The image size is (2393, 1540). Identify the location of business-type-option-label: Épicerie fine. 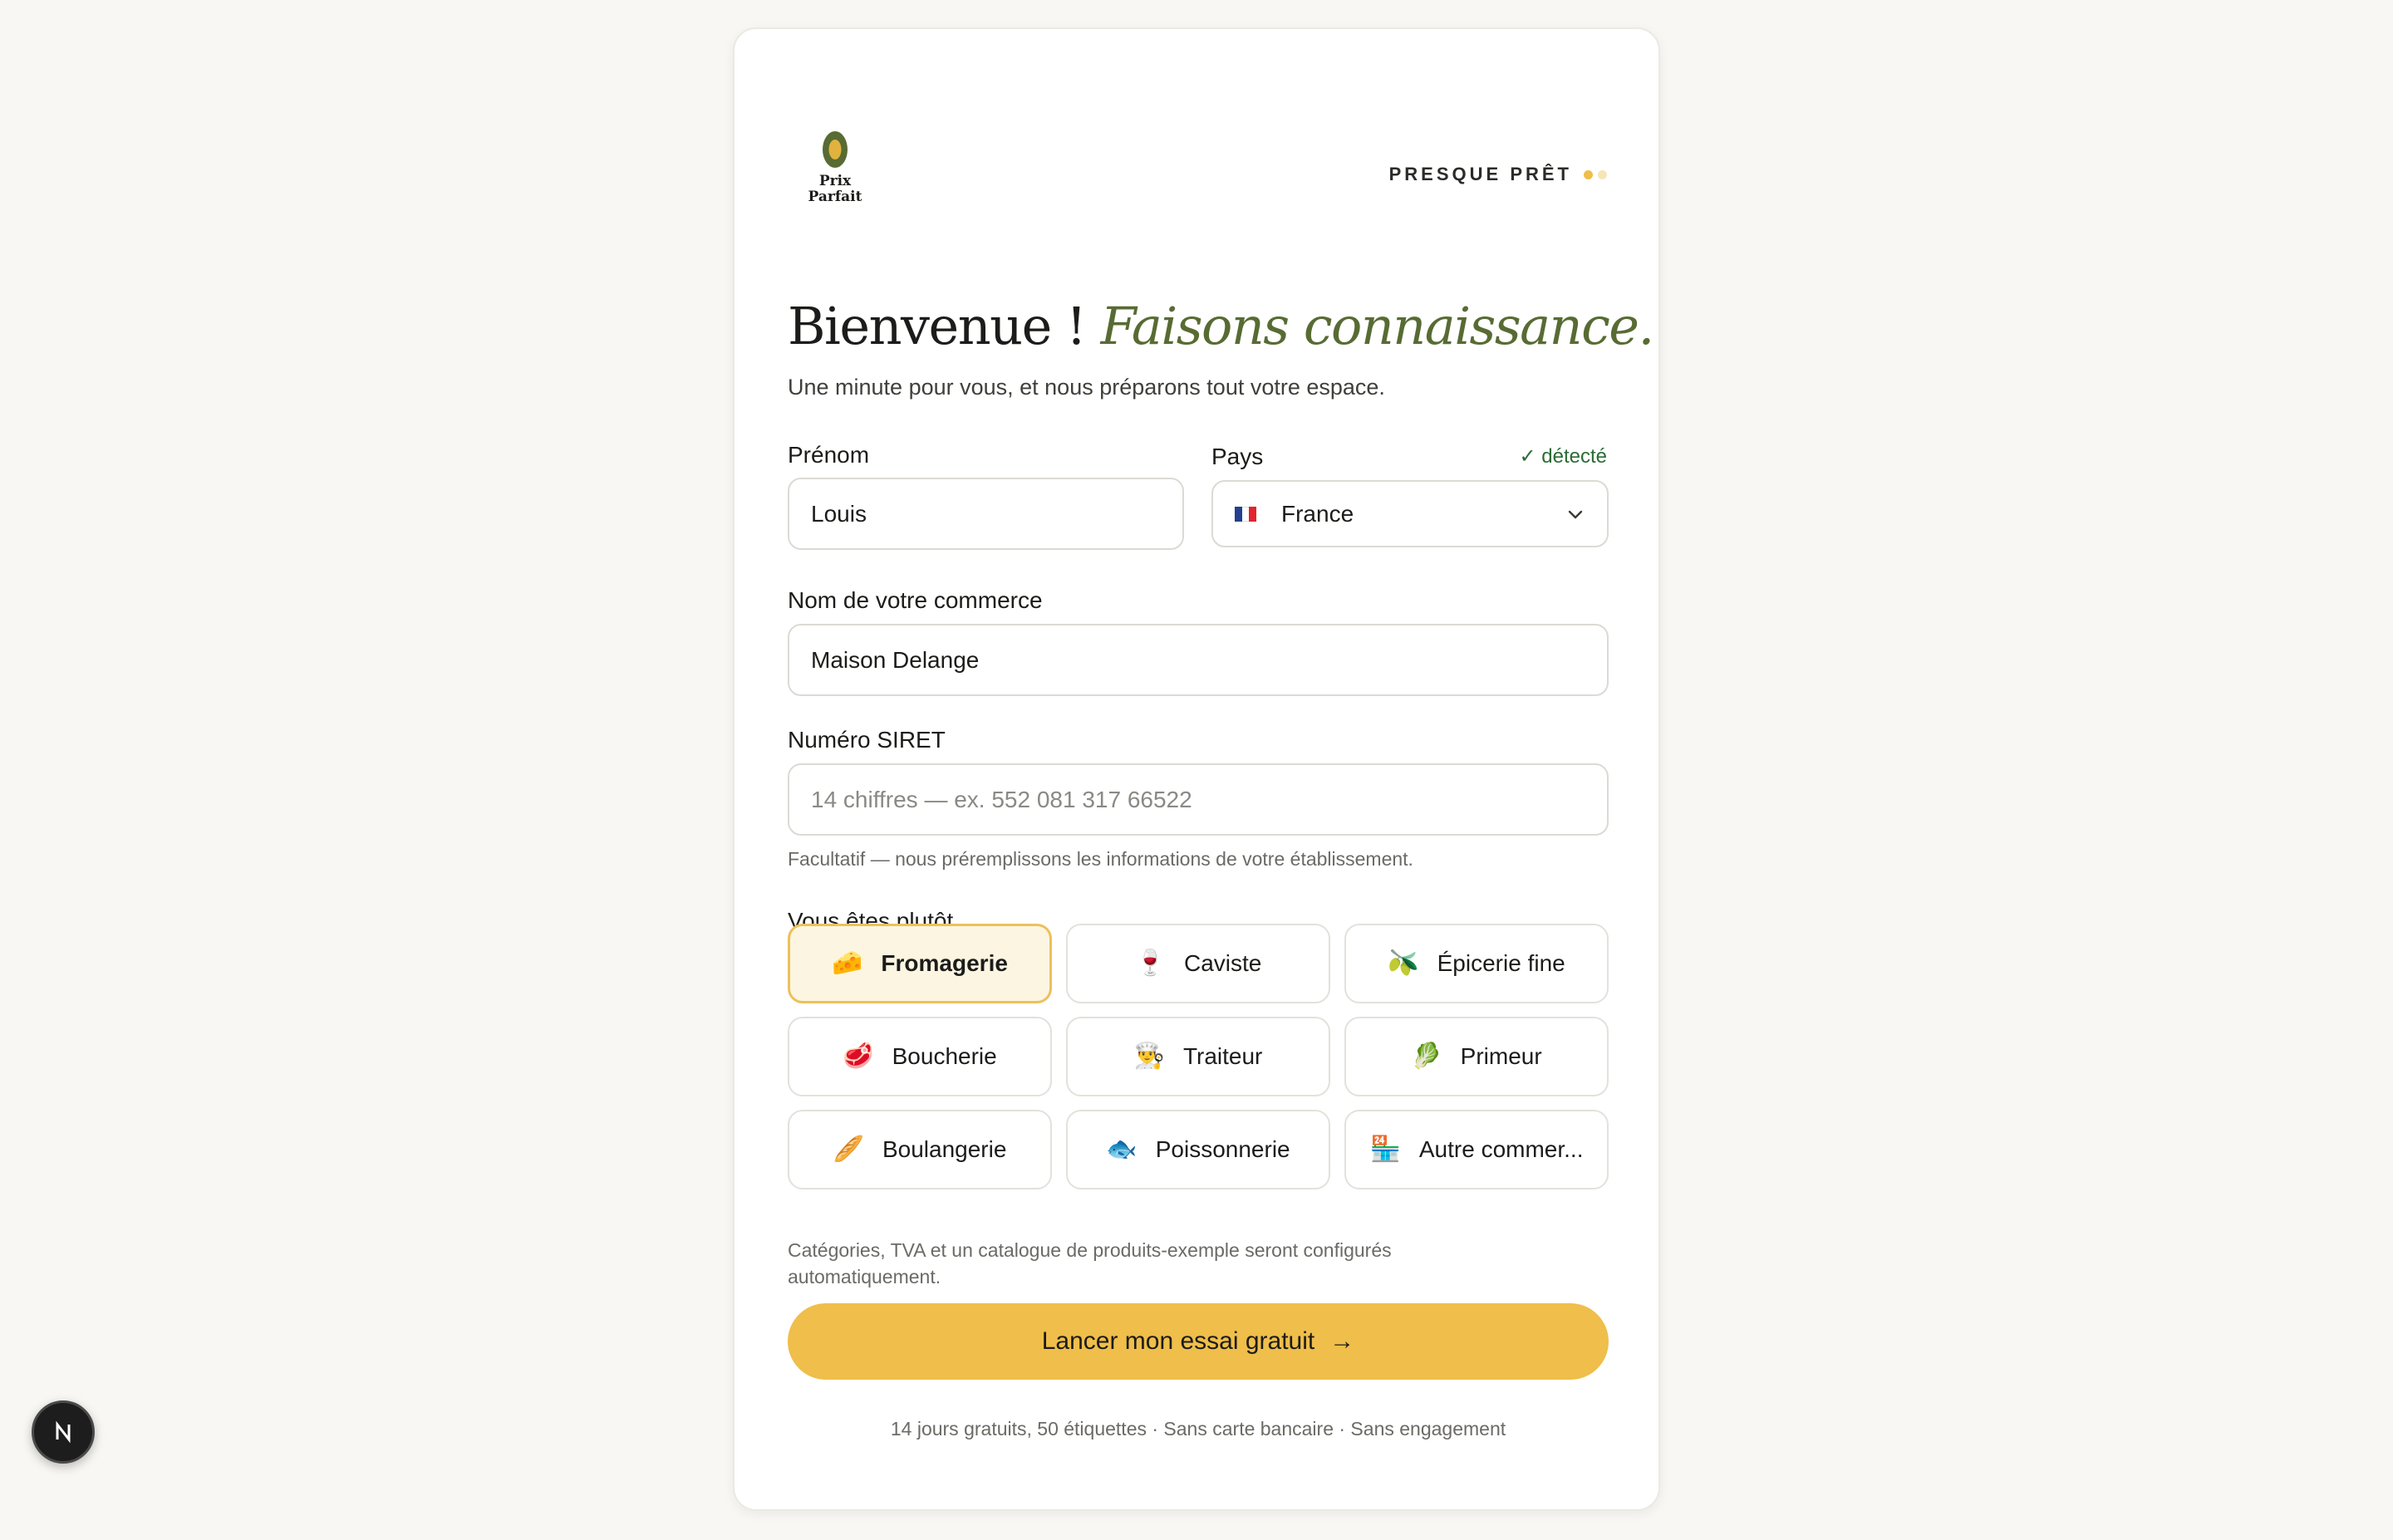
(1501, 963).